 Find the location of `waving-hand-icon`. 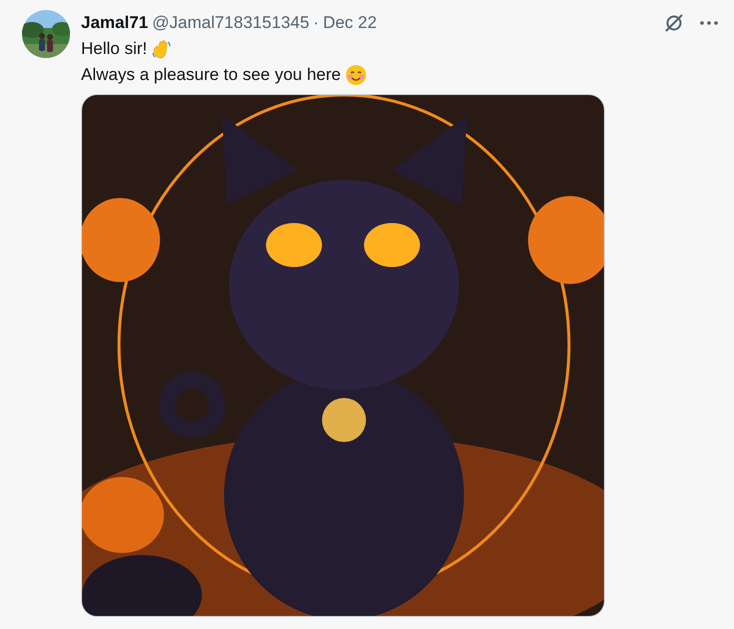

waving-hand-icon is located at coordinates (162, 49).